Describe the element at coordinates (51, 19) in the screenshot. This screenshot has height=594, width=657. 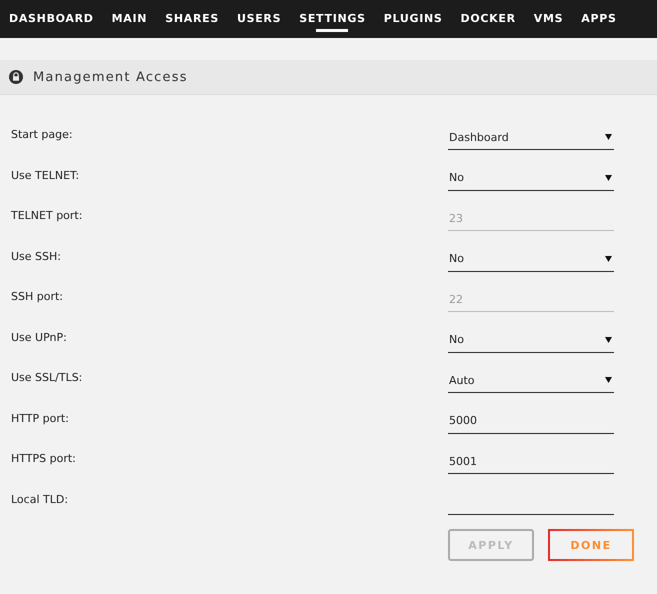
I see `nav-tab: DASHBOARD` at that location.